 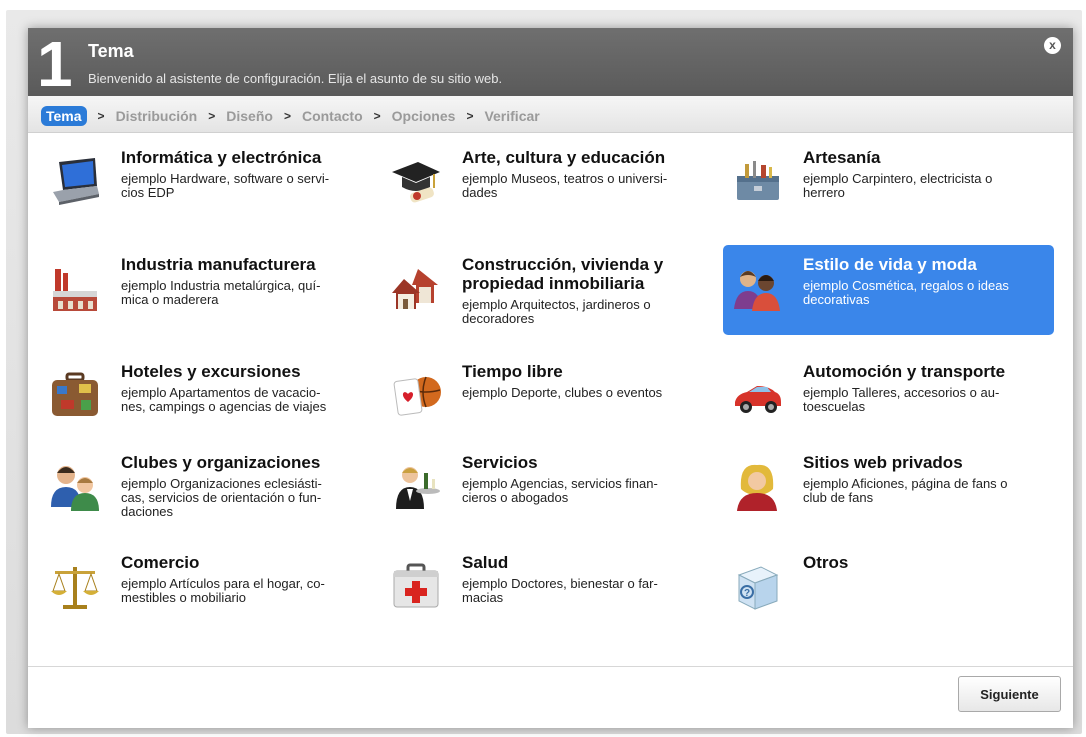 What do you see at coordinates (416, 487) in the screenshot?
I see `waiter-icon` at bounding box center [416, 487].